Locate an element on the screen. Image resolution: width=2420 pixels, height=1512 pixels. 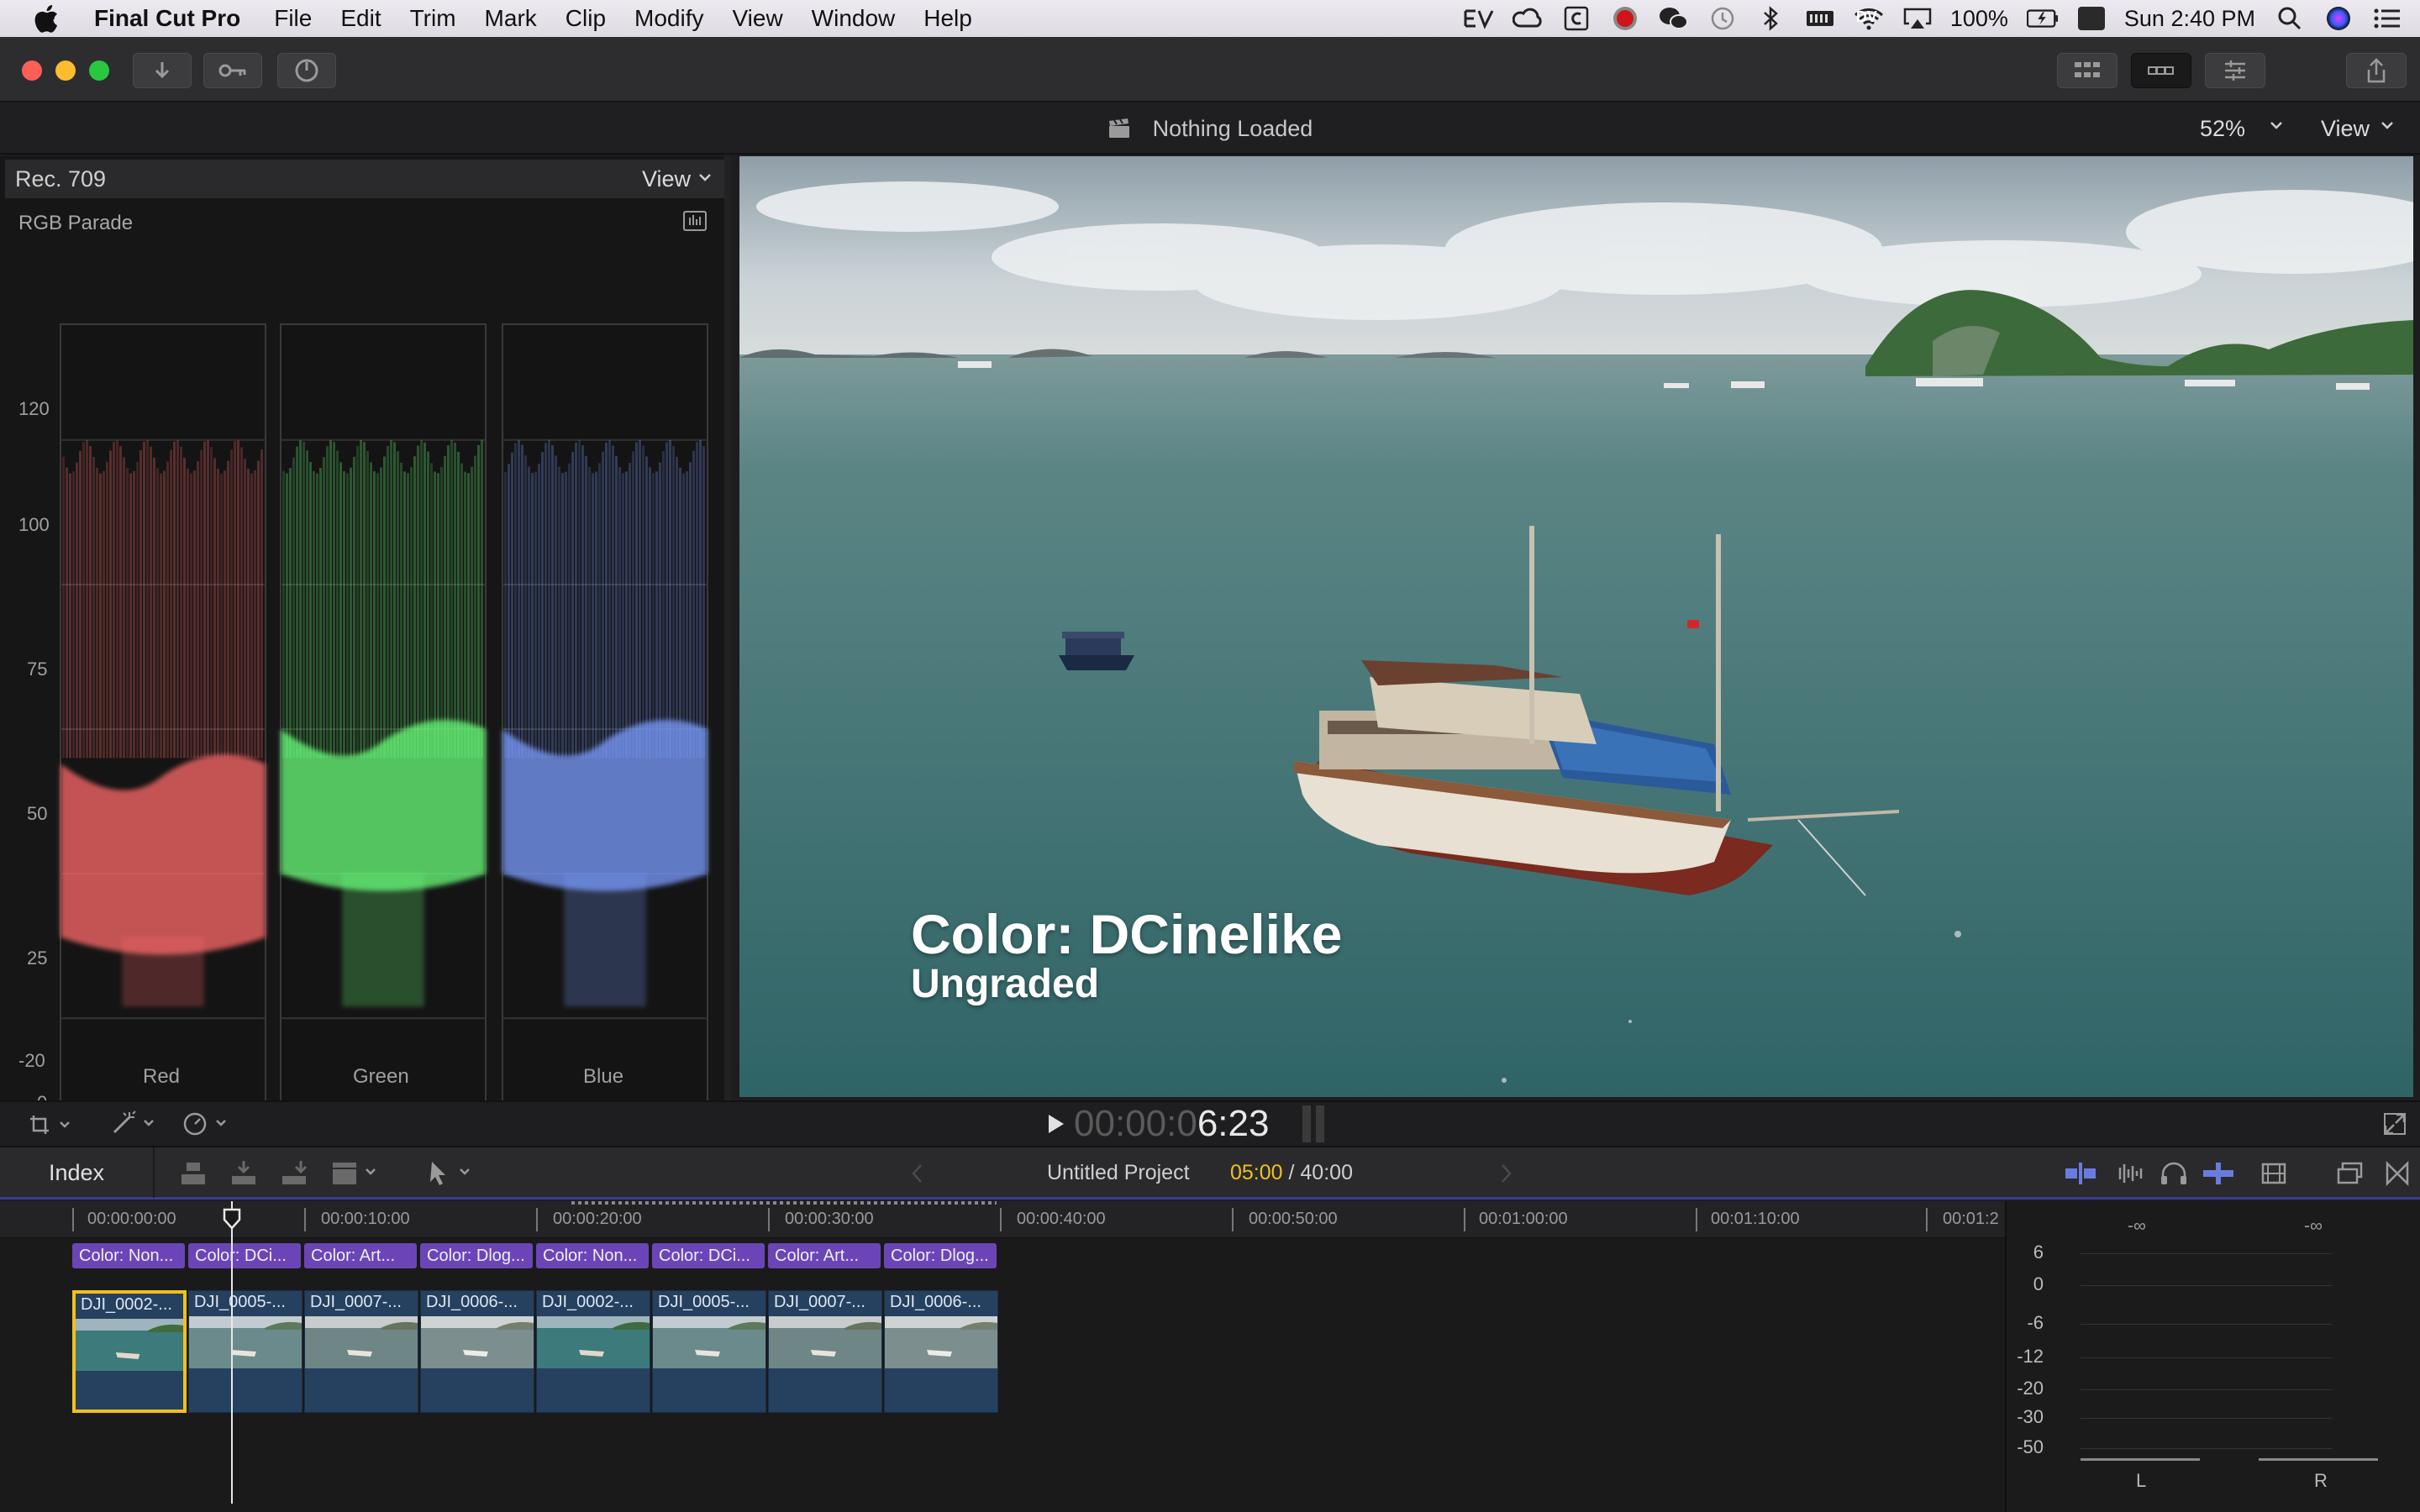
ev-icon is located at coordinates (1479, 18).